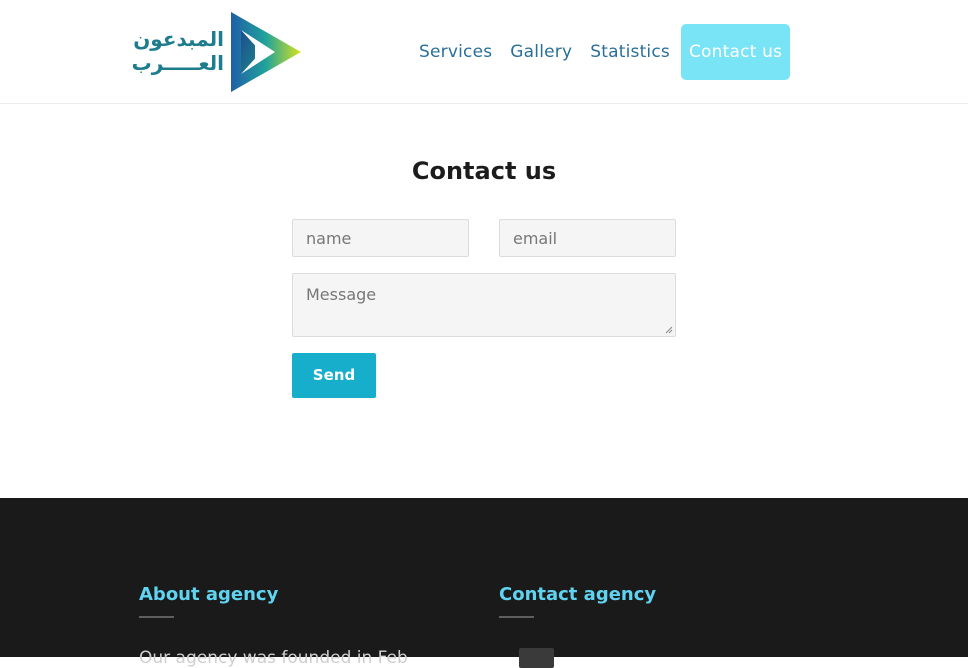  Describe the element at coordinates (630, 52) in the screenshot. I see `nav-item-statistics: Statistics` at that location.